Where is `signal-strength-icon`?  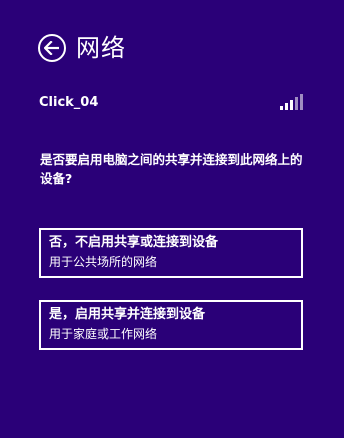 signal-strength-icon is located at coordinates (291, 102).